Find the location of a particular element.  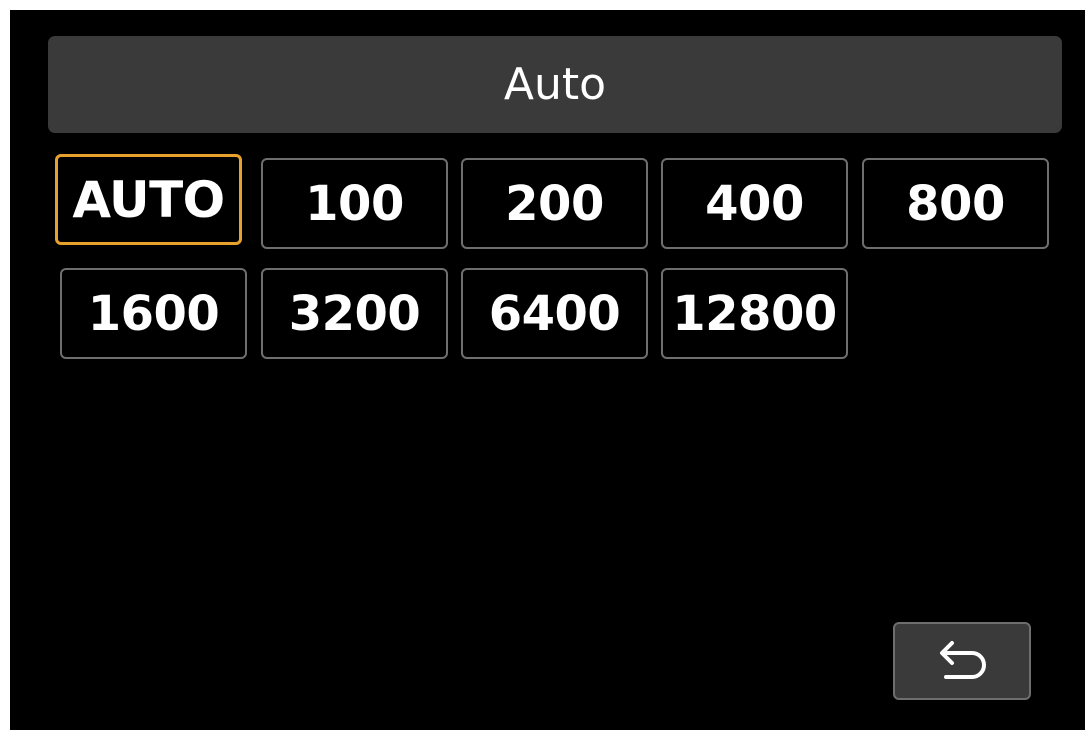

back-button is located at coordinates (962, 661).